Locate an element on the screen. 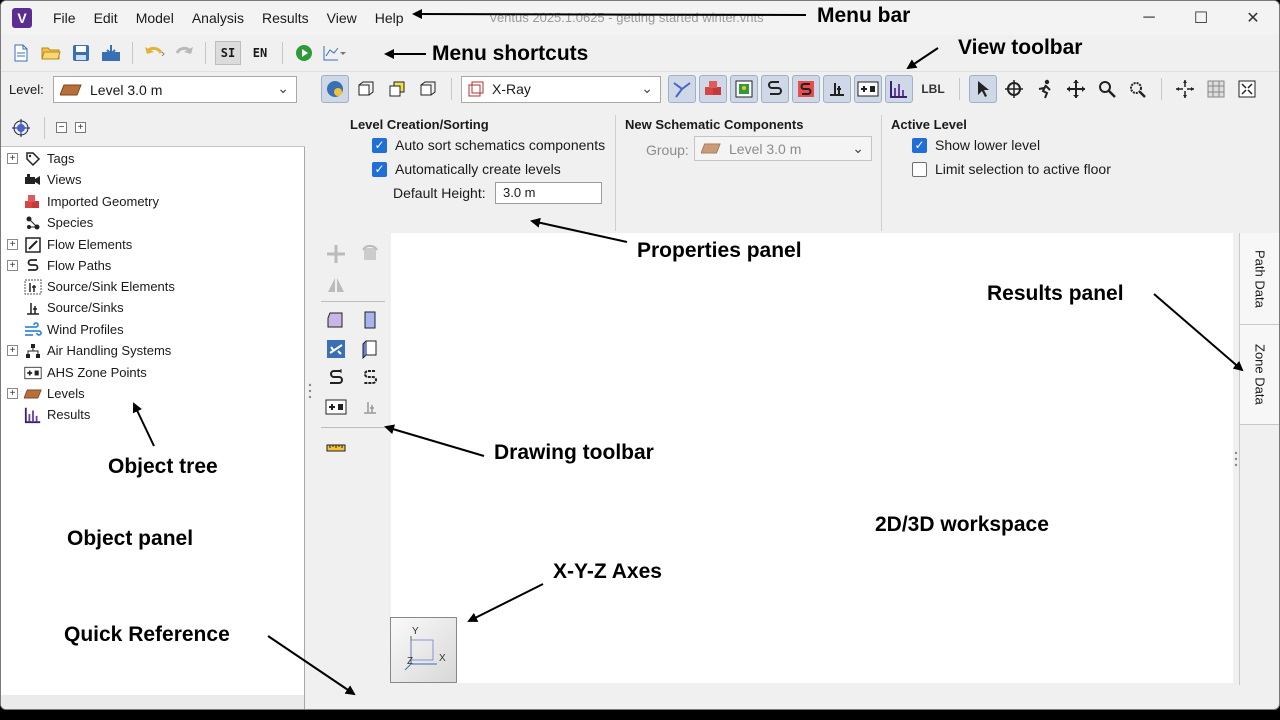 The image size is (1280, 720). draw-ahs-icon is located at coordinates (336, 407).